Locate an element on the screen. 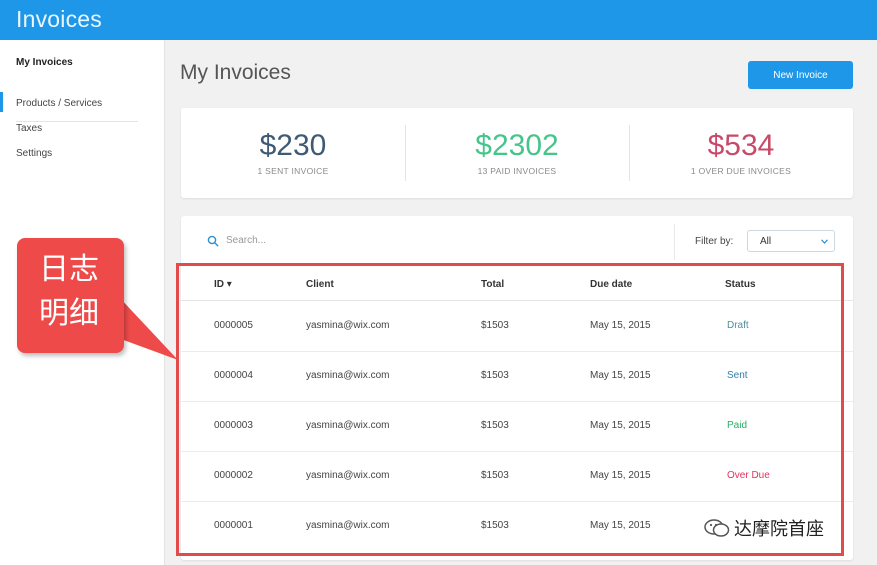 Image resolution: width=877 pixels, height=565 pixels. cell-id: 0000004 is located at coordinates (233, 375).